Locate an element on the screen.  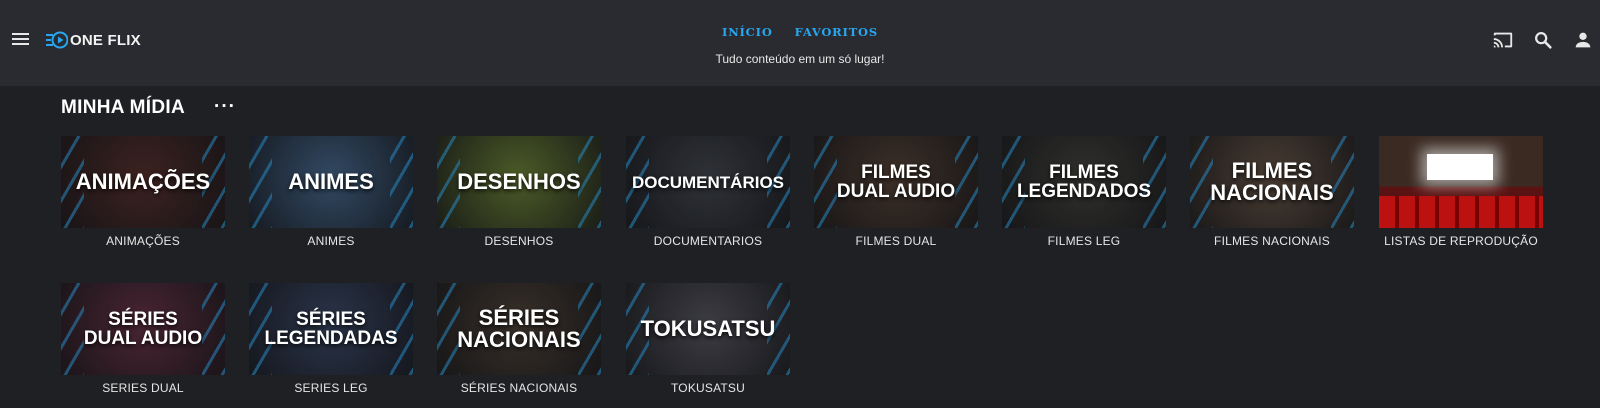
media-tile: DESENHOS DESENHOS is located at coordinates (519, 192).